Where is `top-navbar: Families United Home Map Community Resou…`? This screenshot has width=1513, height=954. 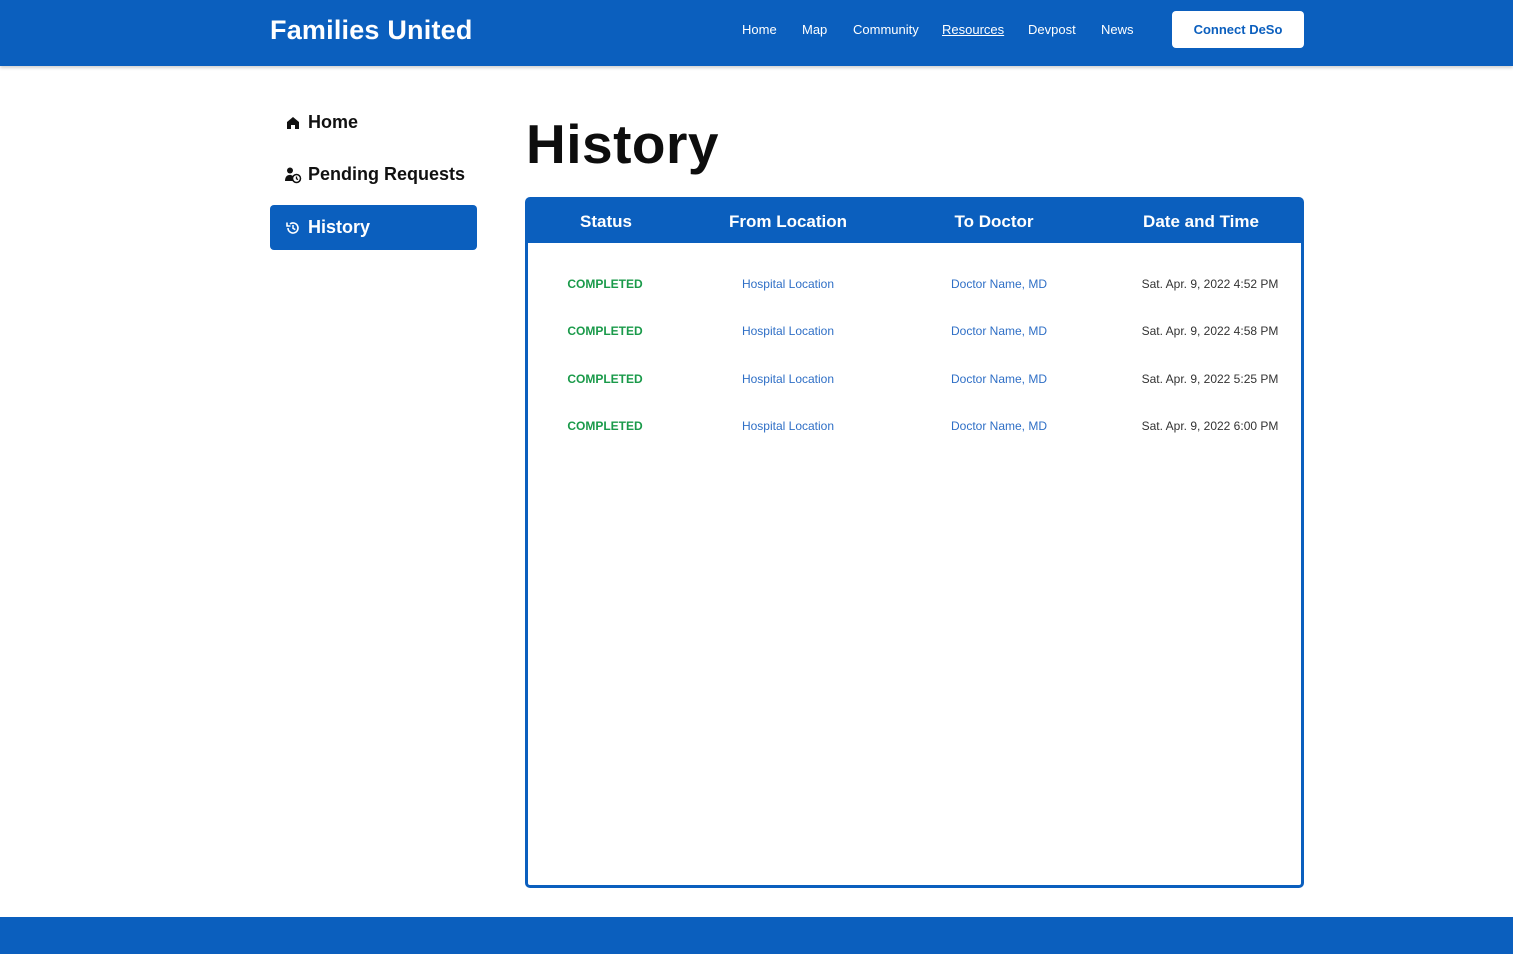 top-navbar: Families United Home Map Community Resou… is located at coordinates (756, 33).